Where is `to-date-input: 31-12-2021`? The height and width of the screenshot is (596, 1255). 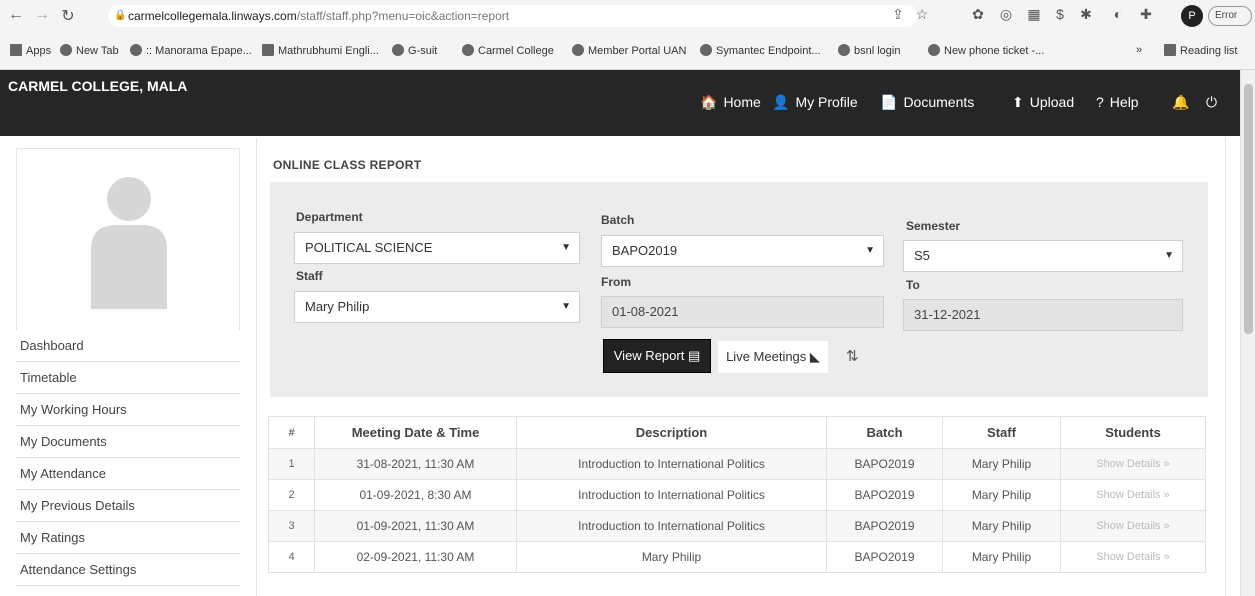 to-date-input: 31-12-2021 is located at coordinates (1043, 315).